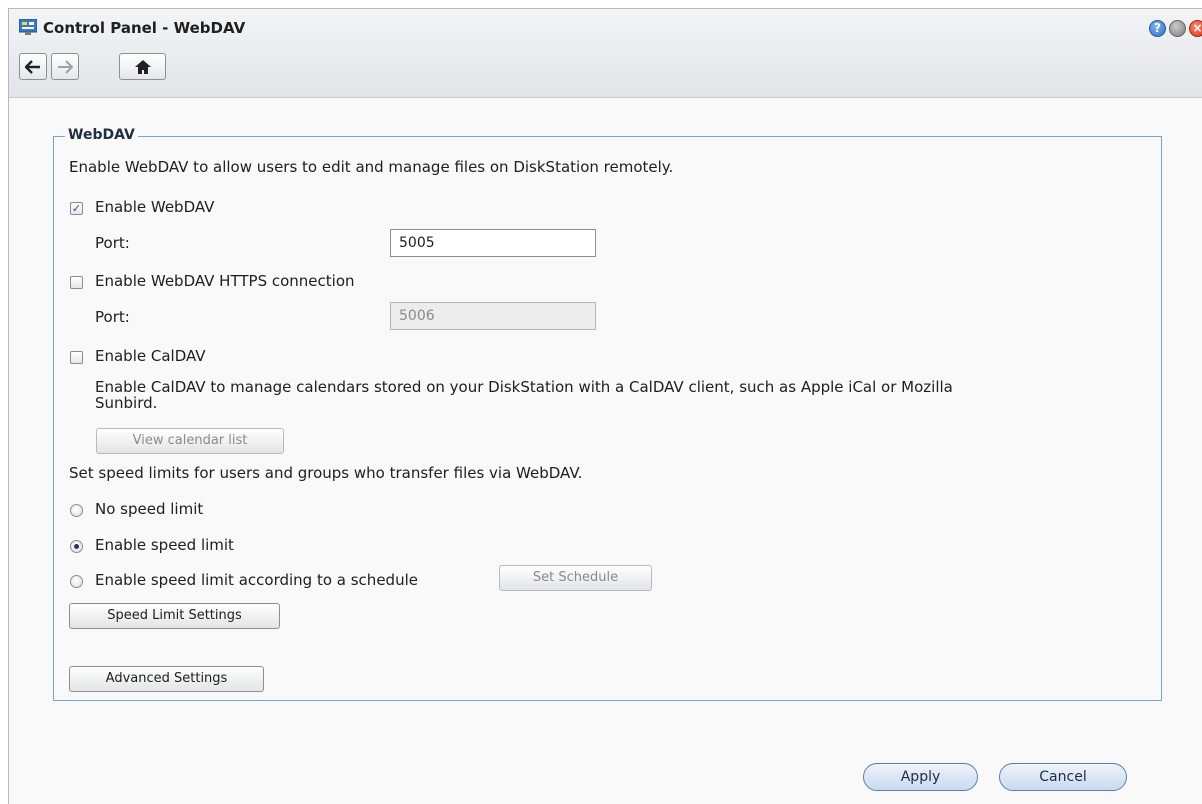 Image resolution: width=1202 pixels, height=804 pixels. I want to click on window-title: Control Panel - WebDAV, so click(144, 28).